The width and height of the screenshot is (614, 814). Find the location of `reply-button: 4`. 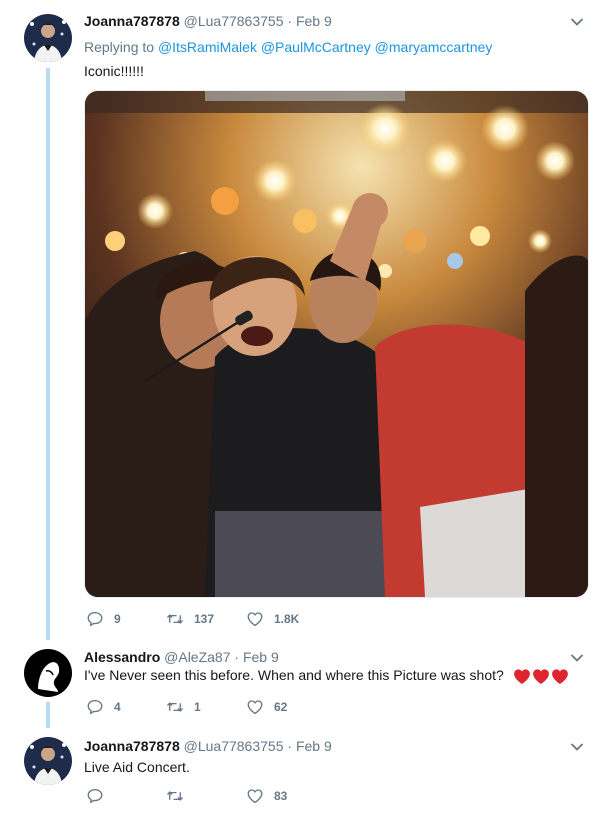

reply-button: 4 is located at coordinates (103, 707).